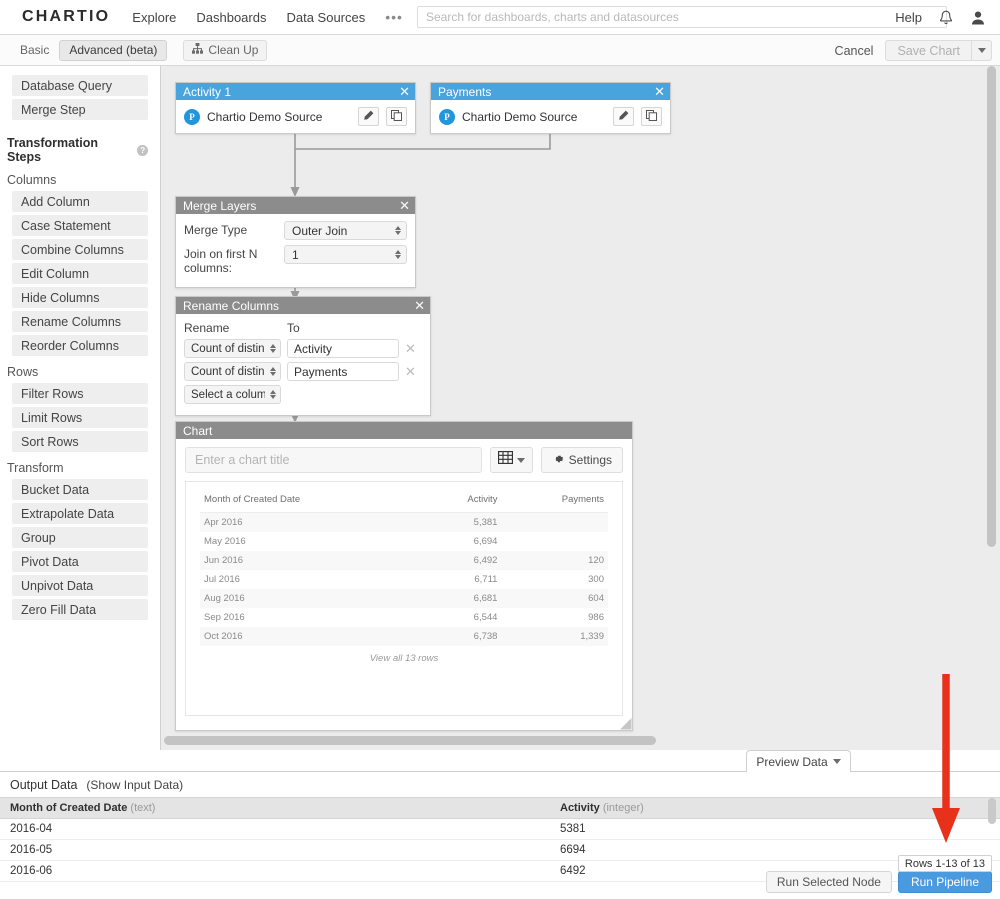 The height and width of the screenshot is (899, 1000). What do you see at coordinates (80, 609) in the screenshot?
I see `sidebar-item-zero-fill-data: Zero Fill Data` at bounding box center [80, 609].